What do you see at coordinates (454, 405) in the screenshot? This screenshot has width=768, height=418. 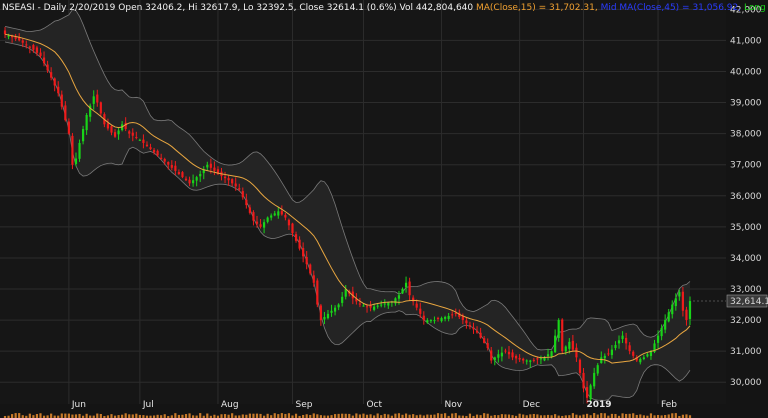 I see `x-tick-label: Nov` at bounding box center [454, 405].